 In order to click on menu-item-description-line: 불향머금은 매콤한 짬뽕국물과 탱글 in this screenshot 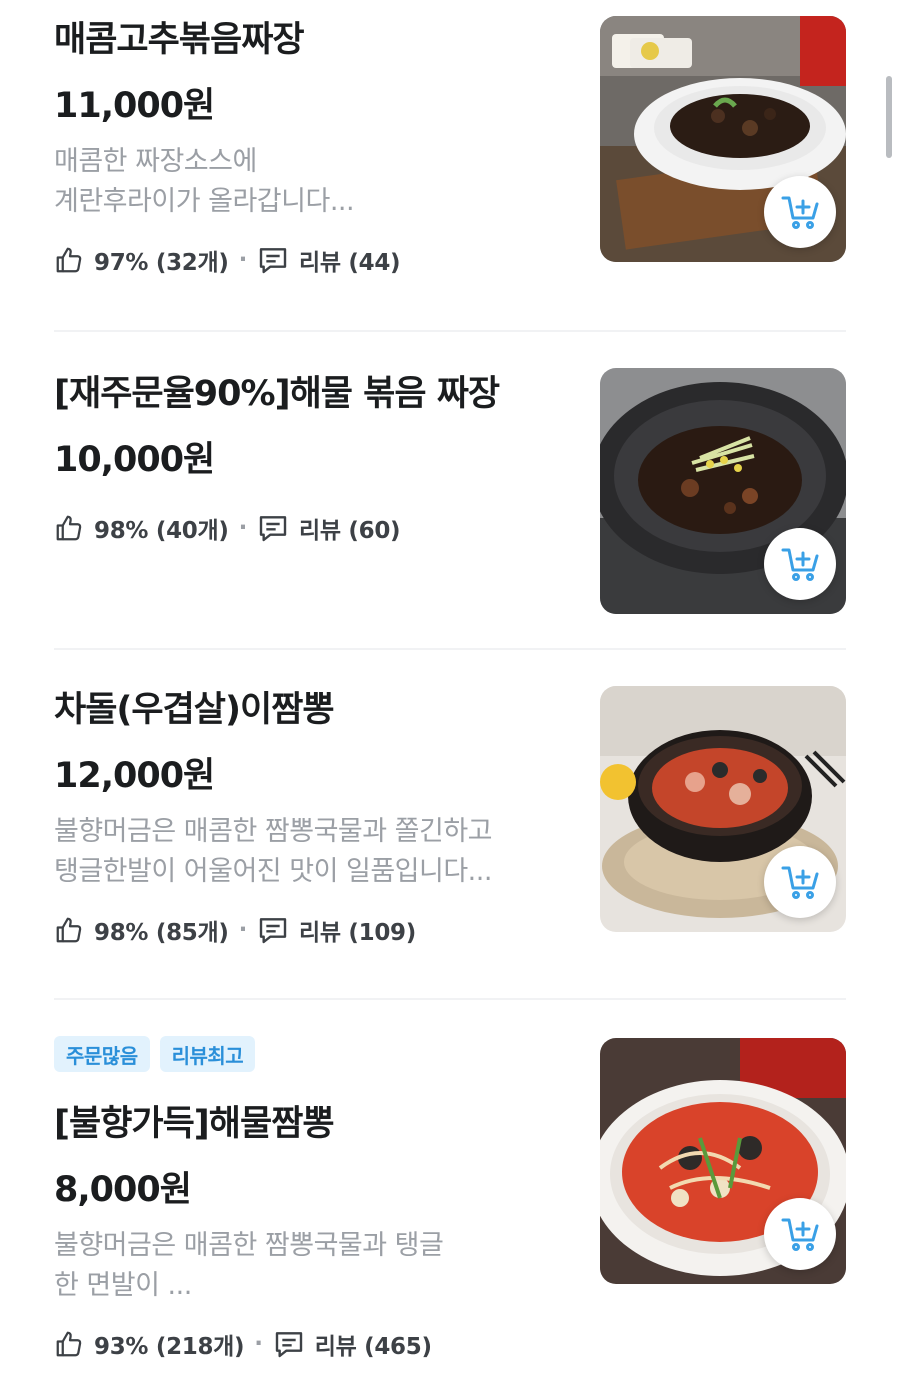, I will do `click(249, 1245)`.